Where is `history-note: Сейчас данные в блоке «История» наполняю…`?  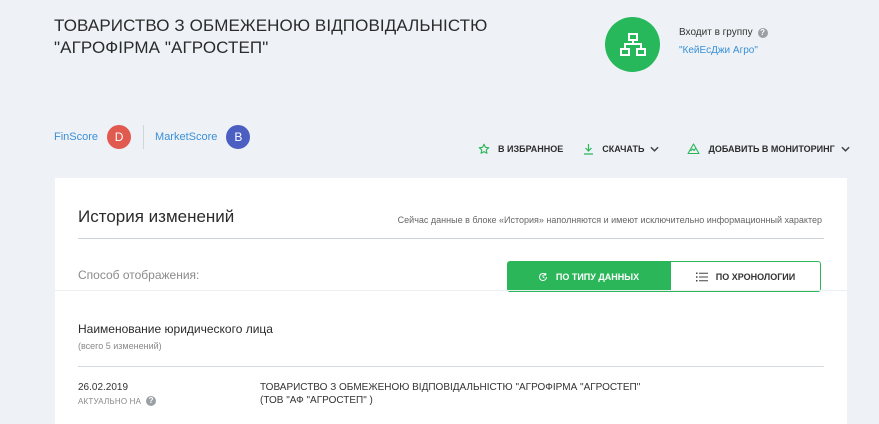 history-note: Сейчас данные в блоке «История» наполняю… is located at coordinates (609, 220).